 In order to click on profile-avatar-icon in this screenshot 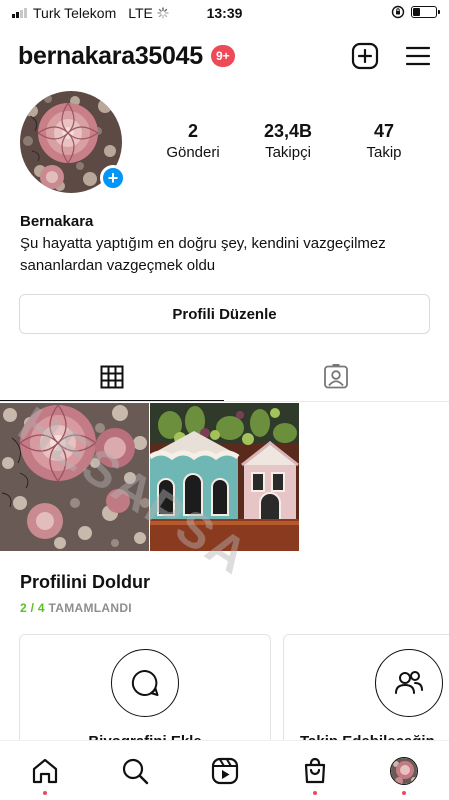, I will do `click(404, 771)`.